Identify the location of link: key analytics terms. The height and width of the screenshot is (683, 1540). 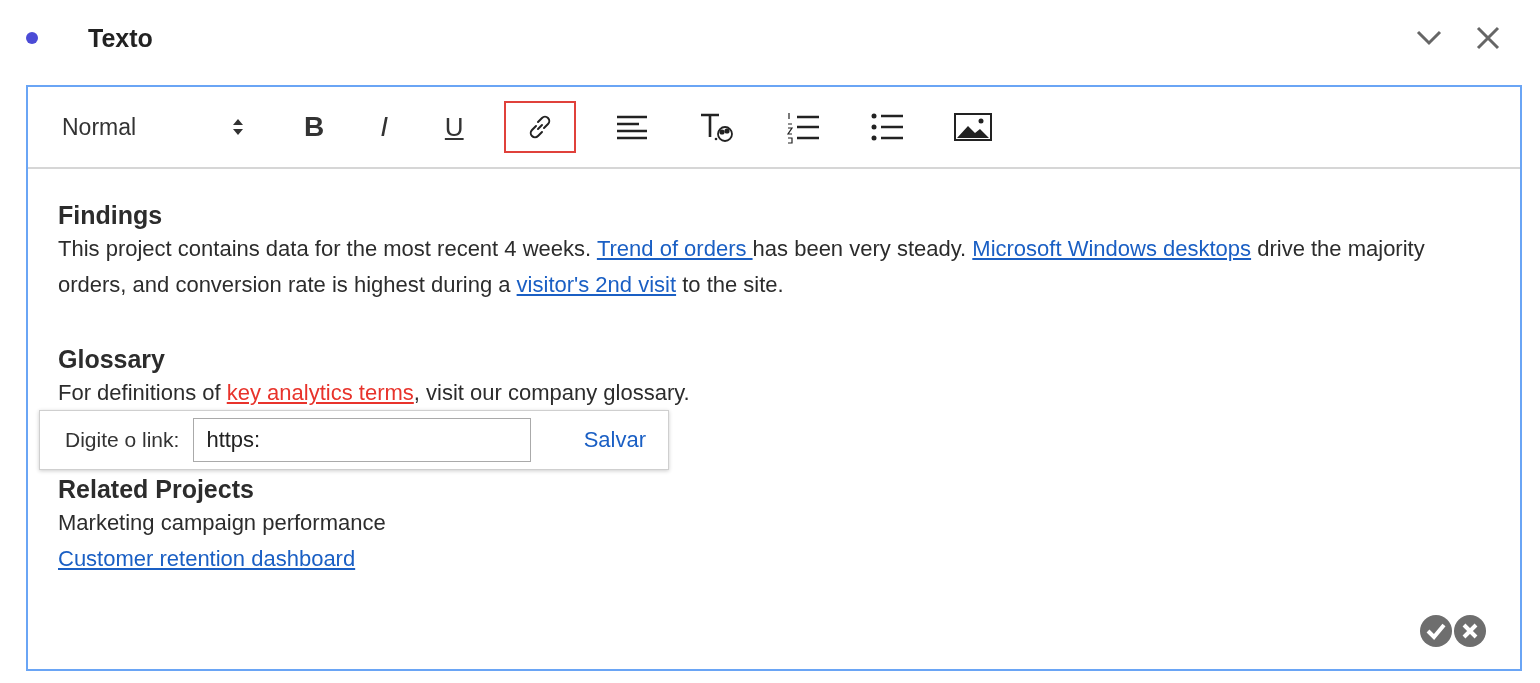
(320, 392).